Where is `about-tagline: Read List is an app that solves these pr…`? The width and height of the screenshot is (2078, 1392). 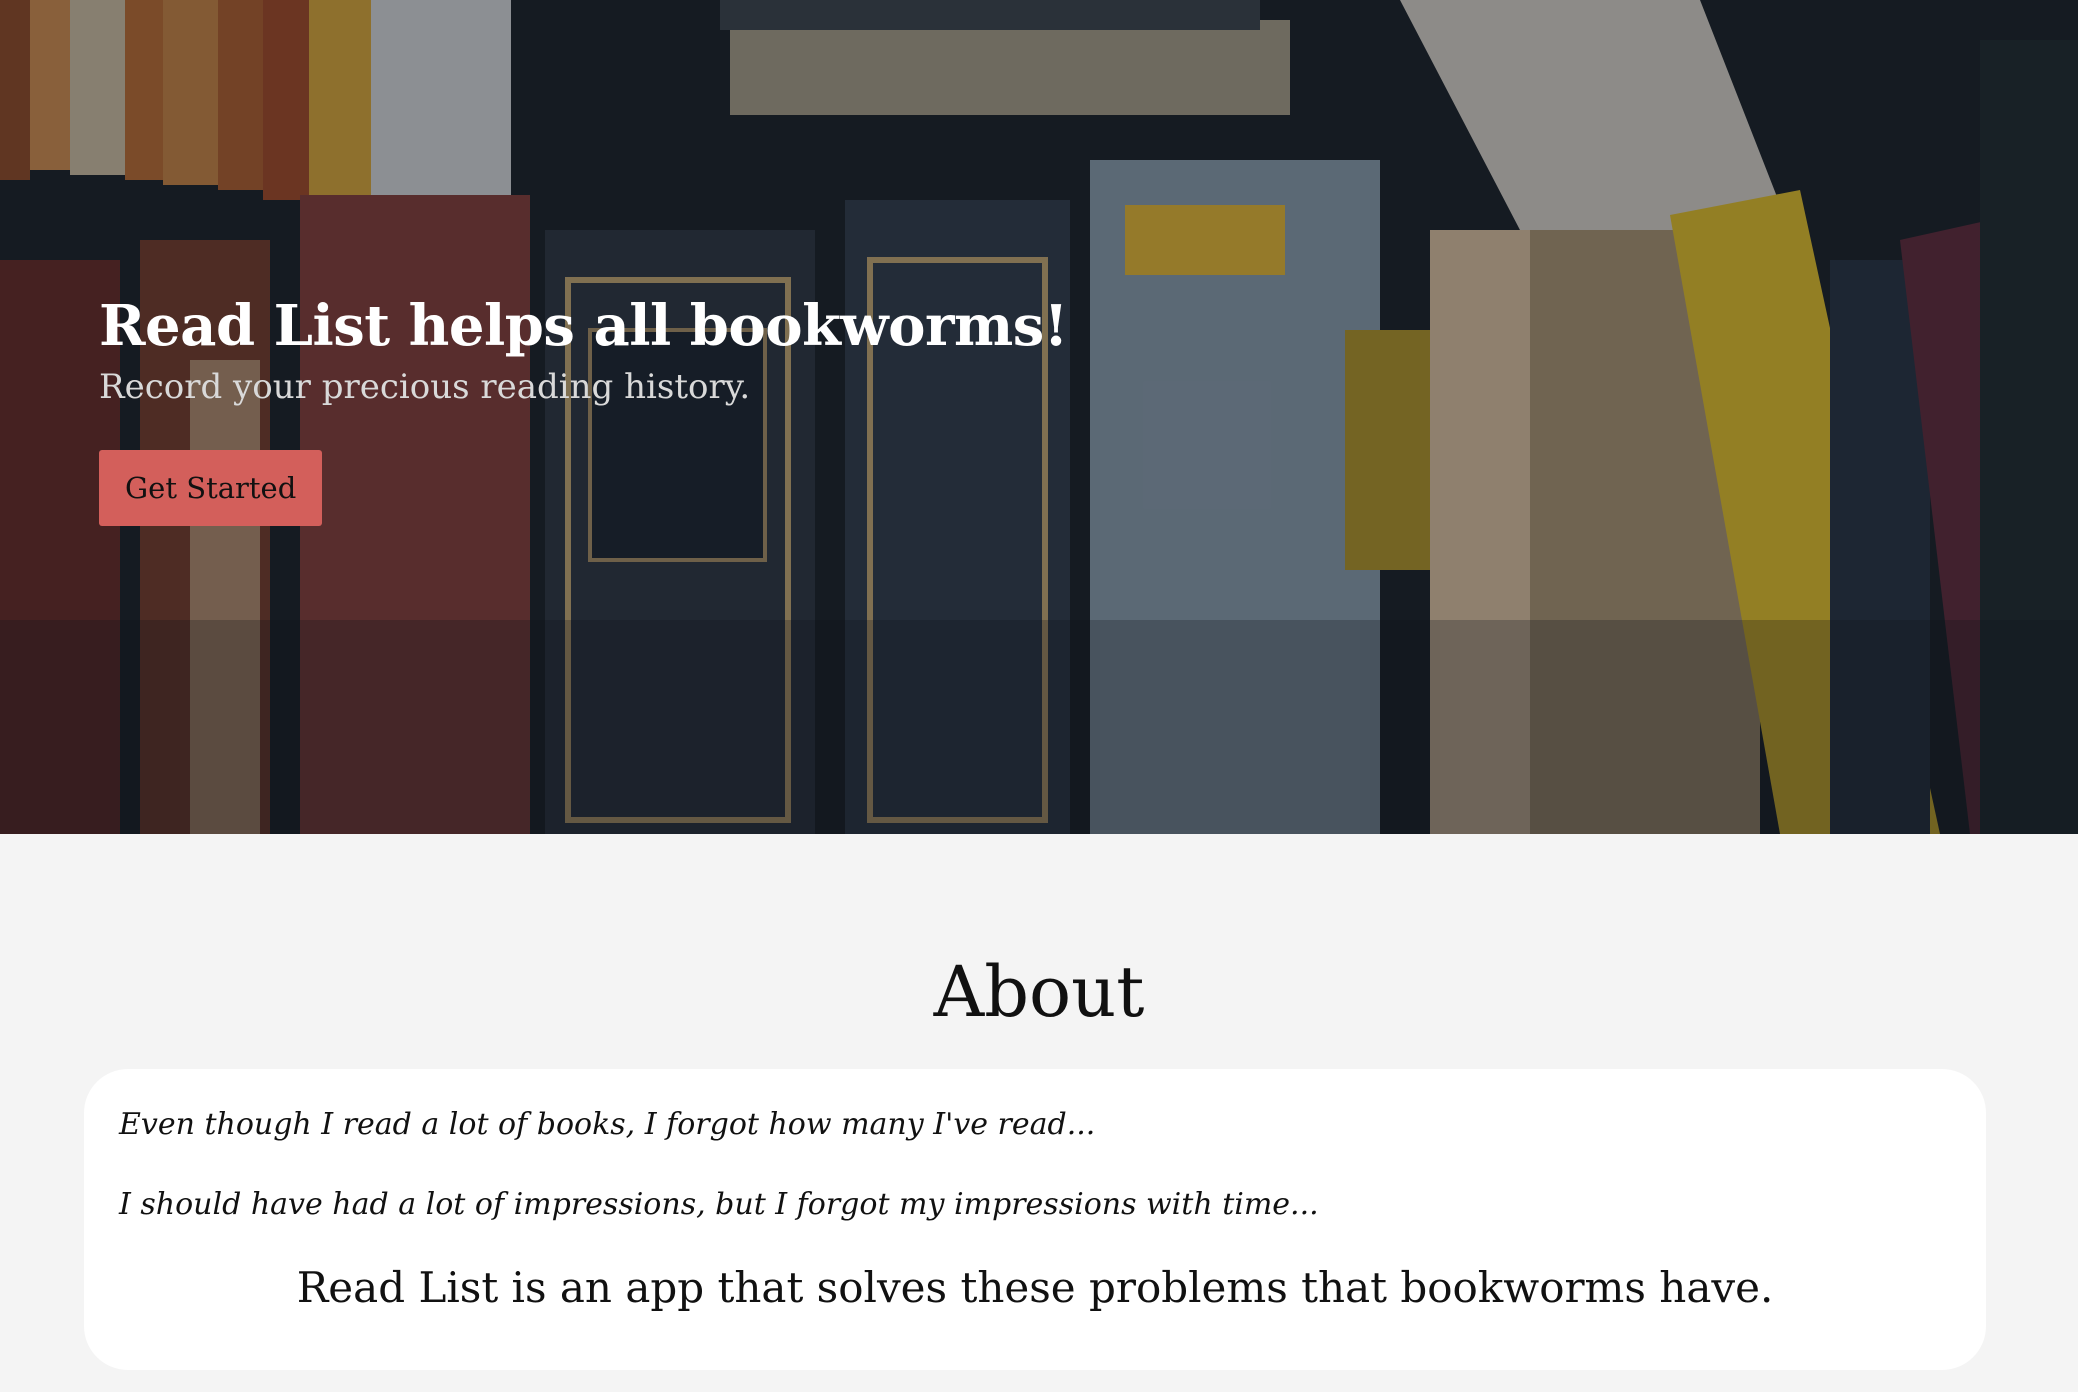
about-tagline: Read List is an app that solves these pr… is located at coordinates (1035, 1287).